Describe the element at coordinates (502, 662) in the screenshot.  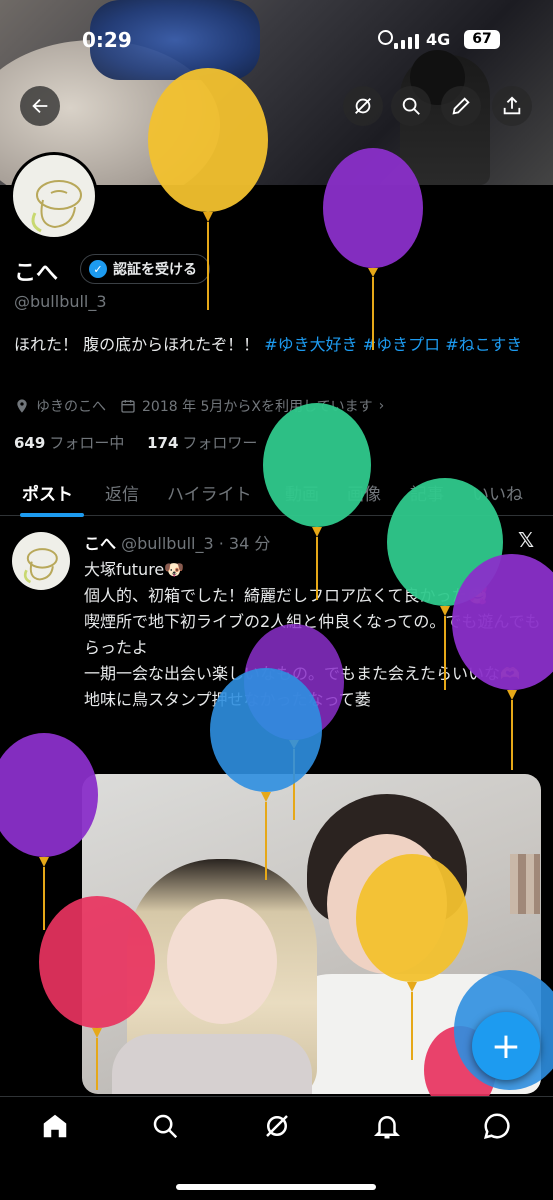
I see `balloon-purple-right` at that location.